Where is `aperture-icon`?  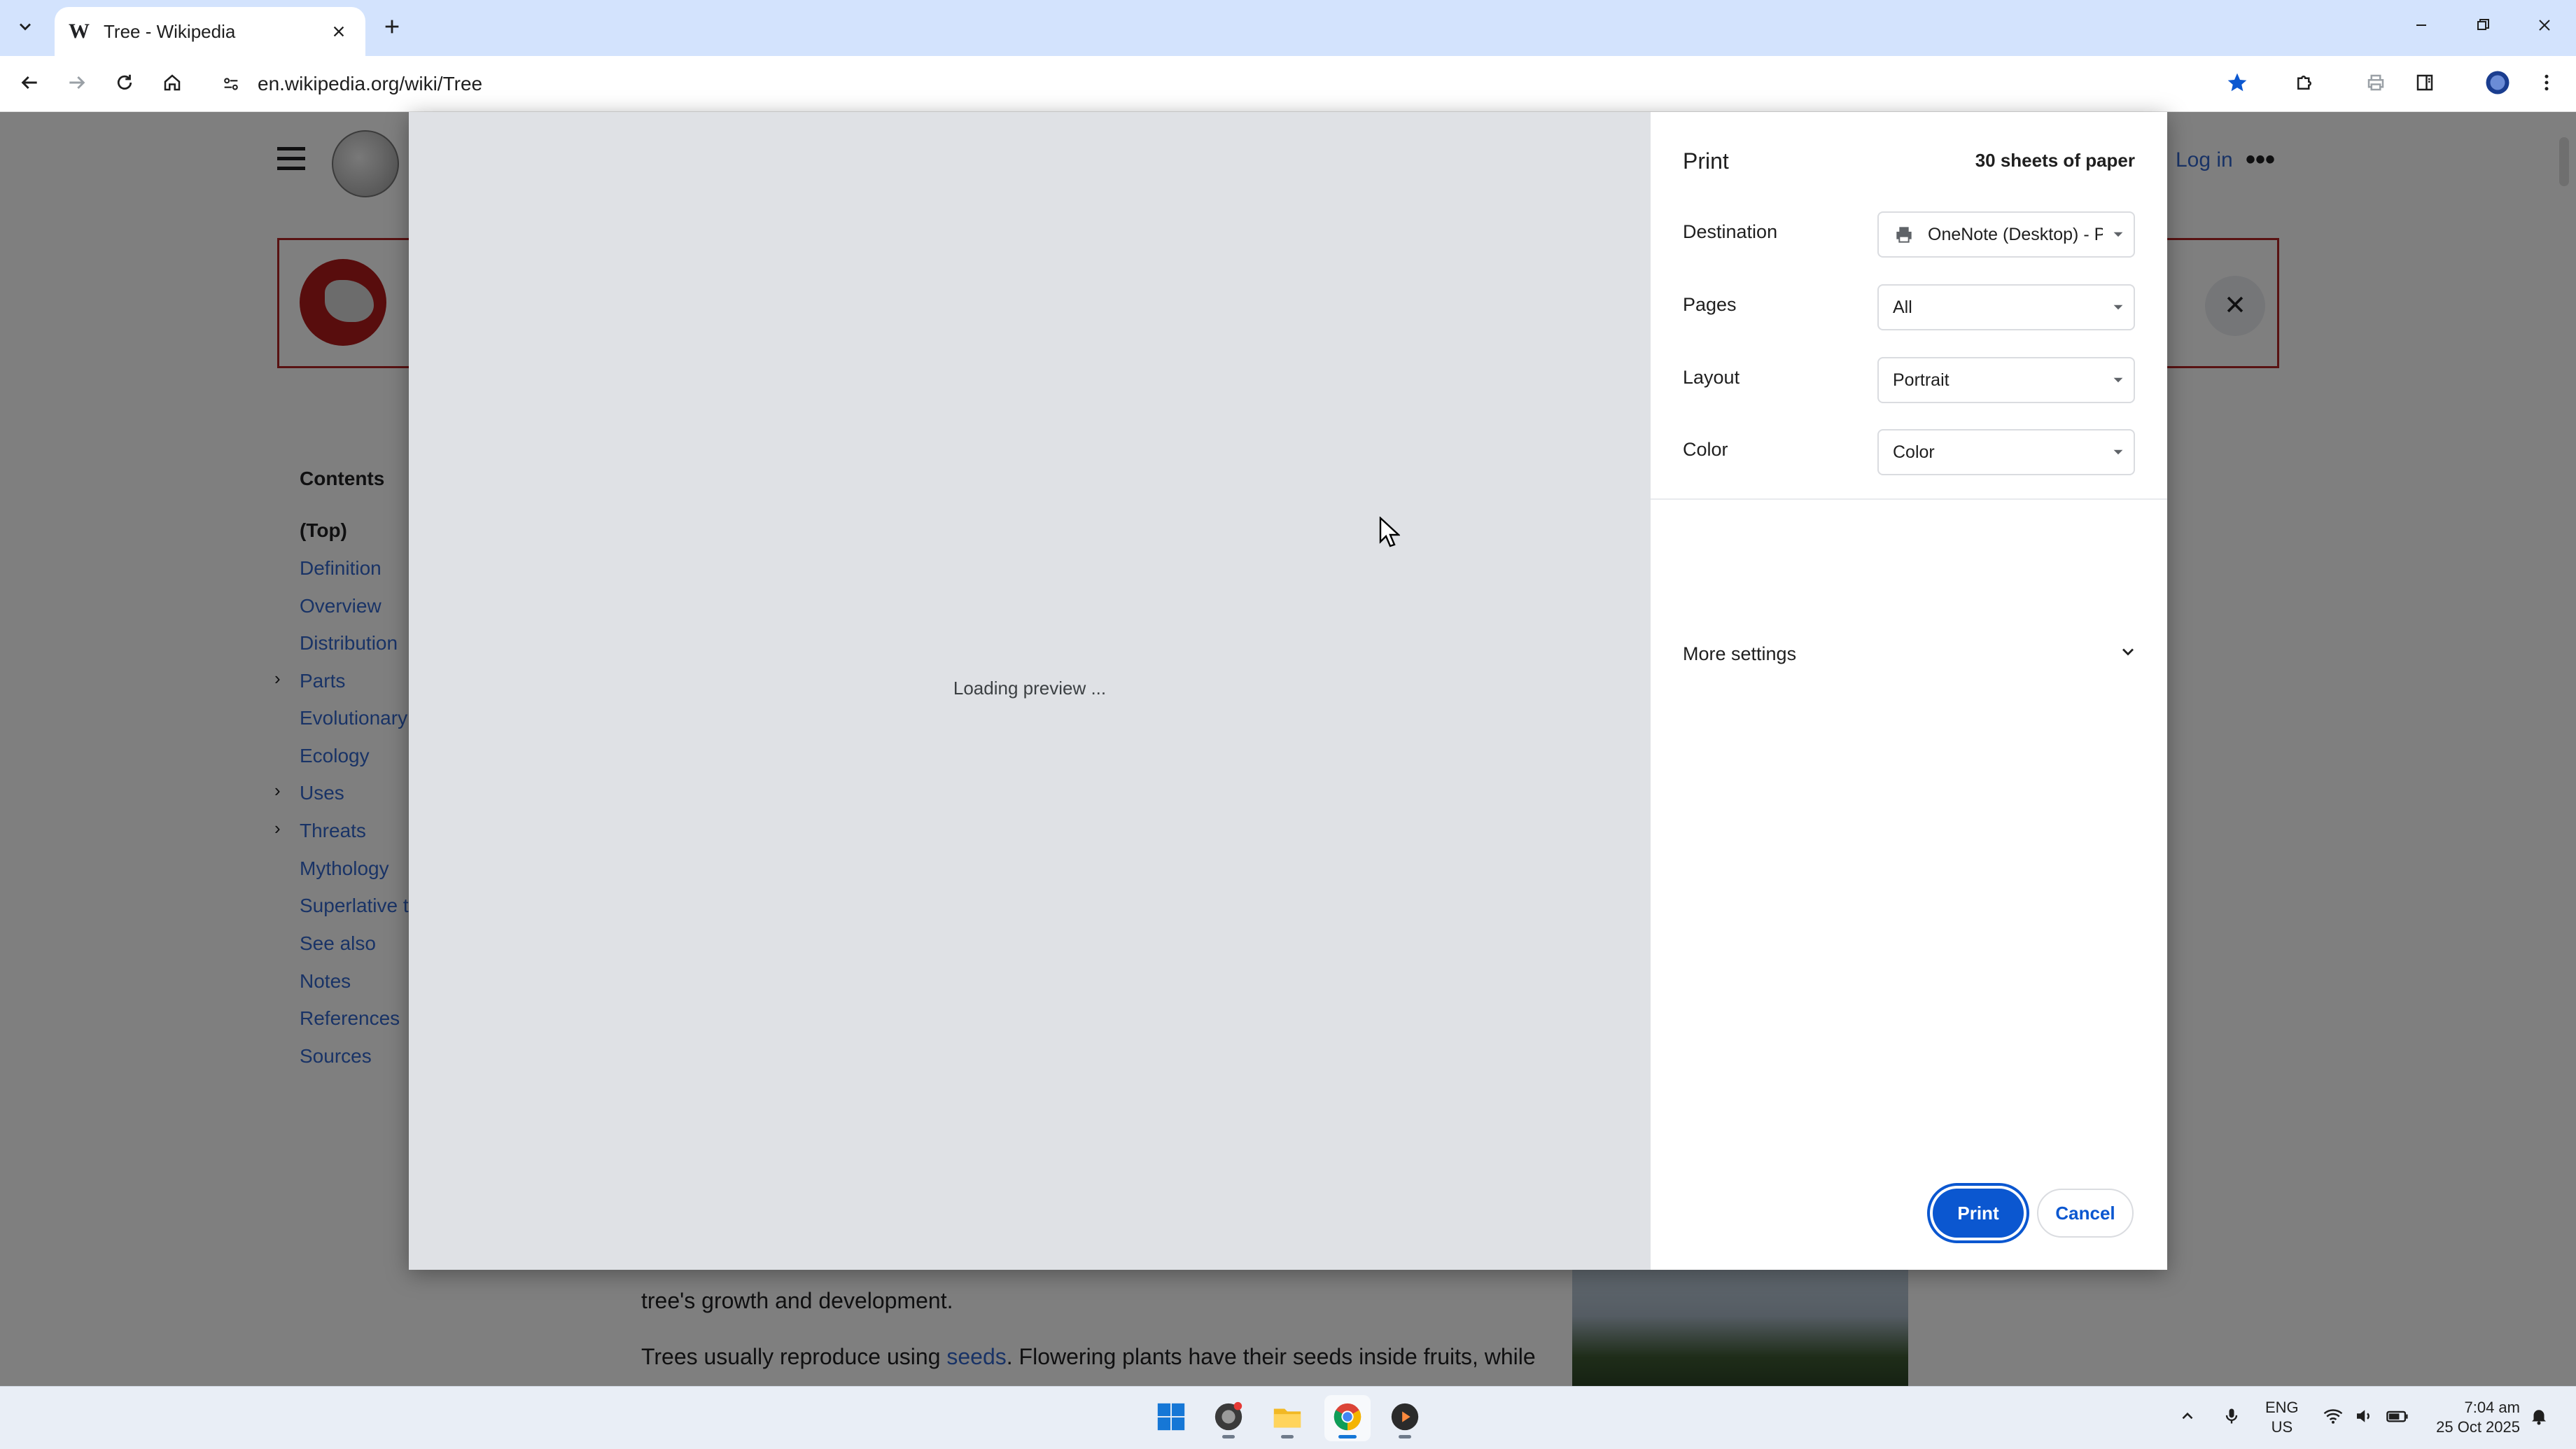
aperture-icon is located at coordinates (1228, 1418).